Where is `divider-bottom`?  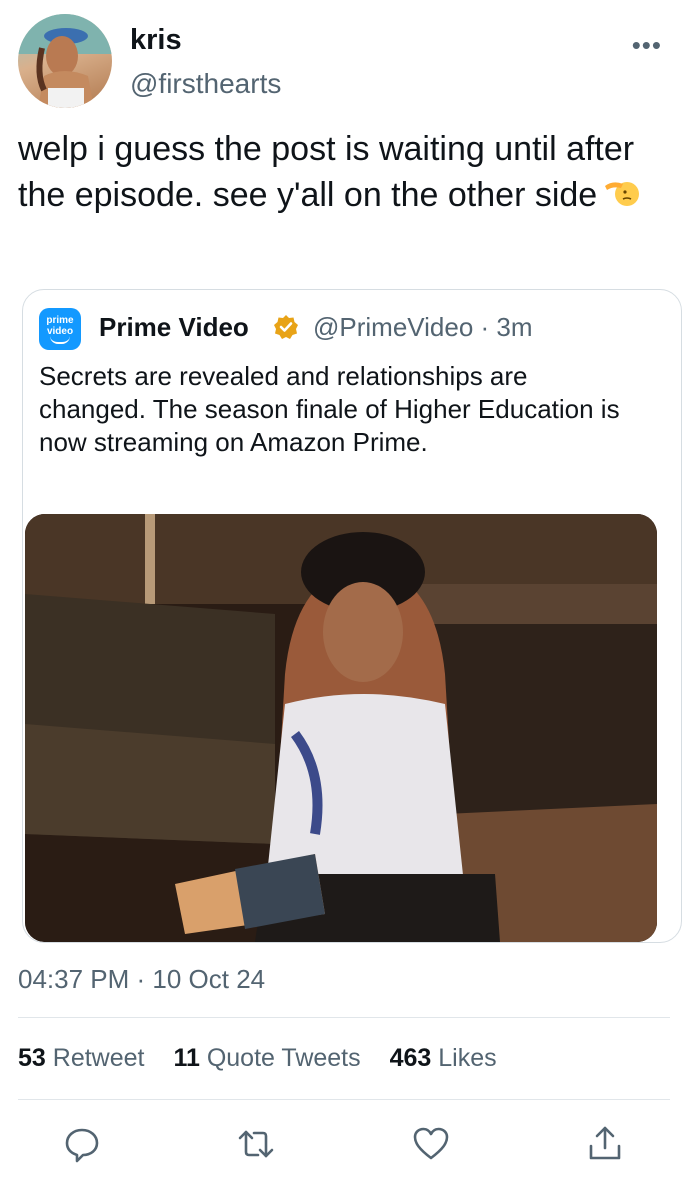
divider-bottom is located at coordinates (344, 1099).